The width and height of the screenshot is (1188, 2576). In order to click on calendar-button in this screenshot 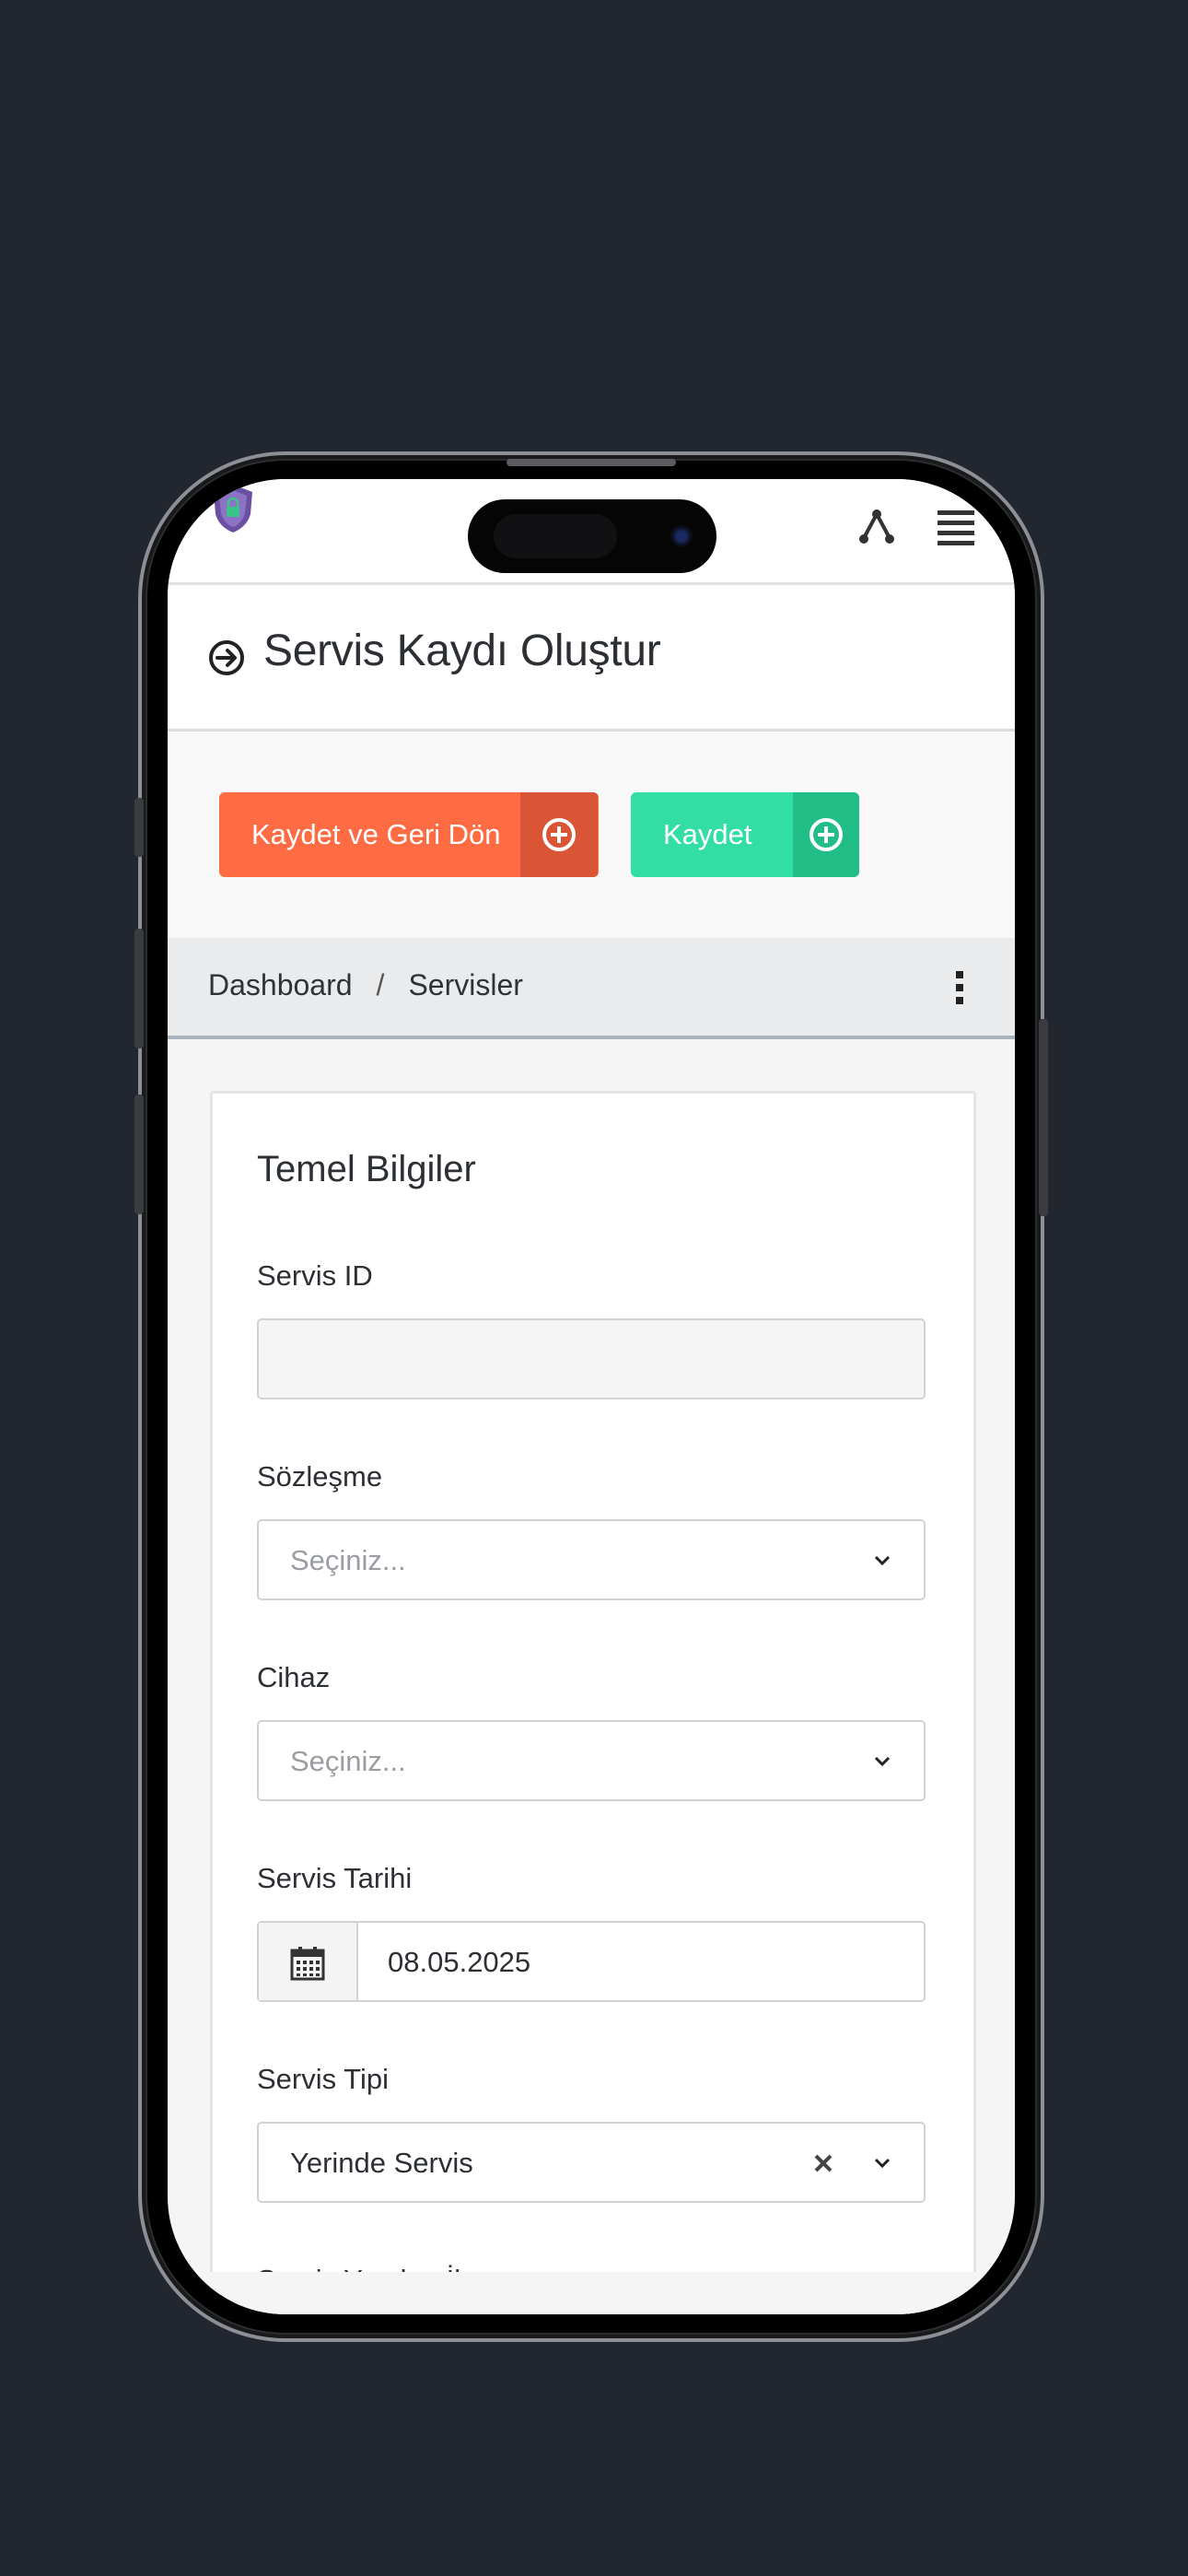, I will do `click(308, 1961)`.